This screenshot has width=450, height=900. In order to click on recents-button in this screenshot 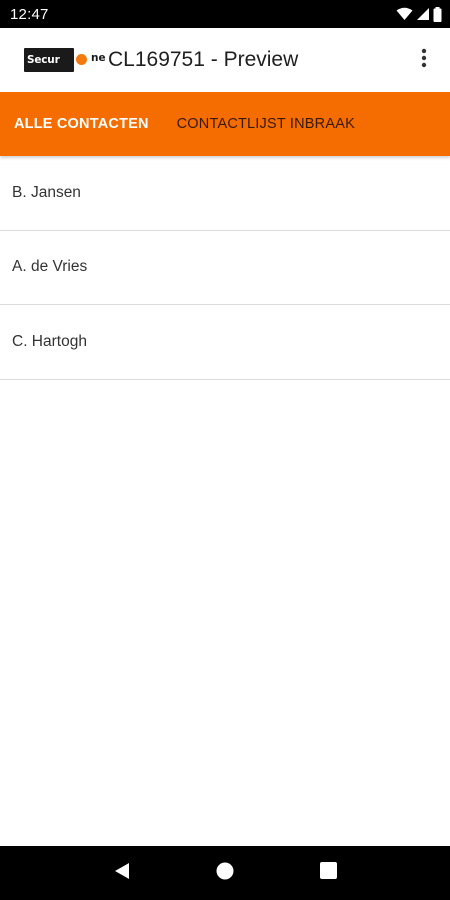, I will do `click(328, 873)`.